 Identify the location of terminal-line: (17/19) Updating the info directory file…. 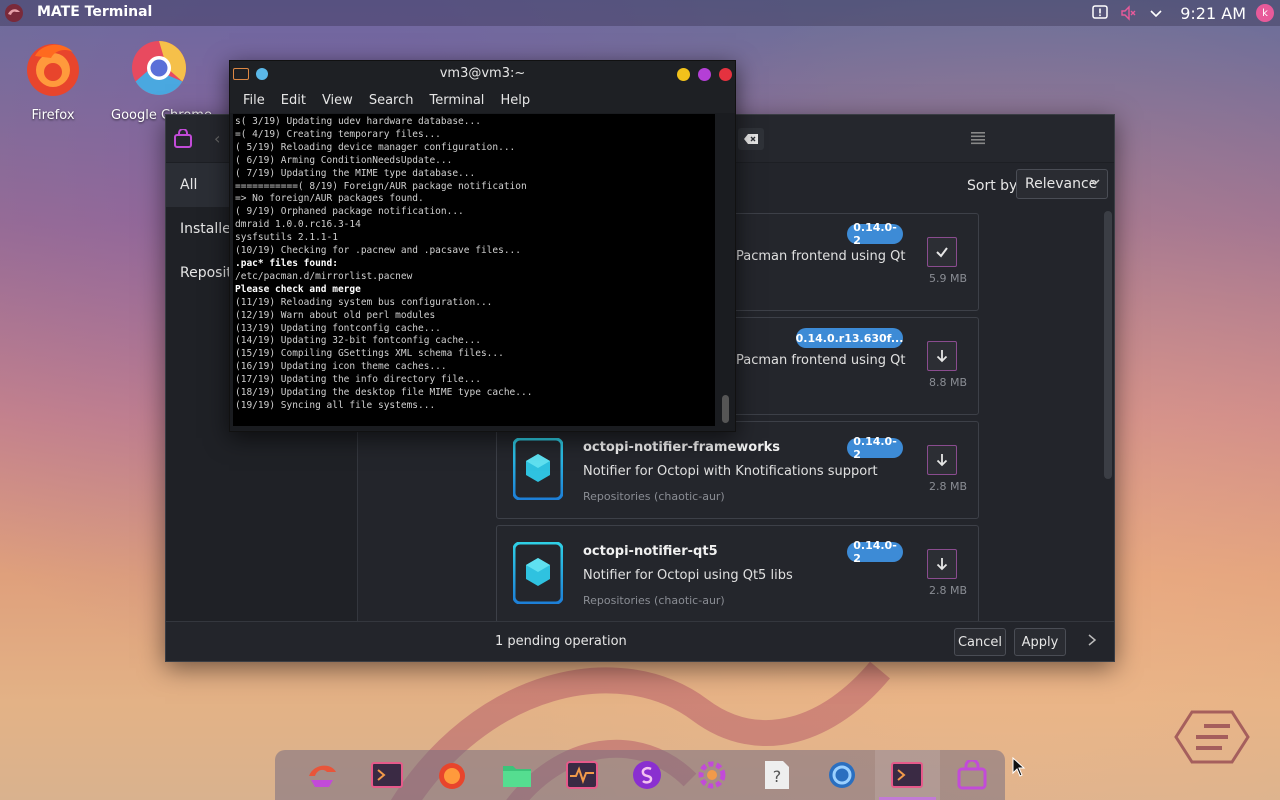
(358, 380).